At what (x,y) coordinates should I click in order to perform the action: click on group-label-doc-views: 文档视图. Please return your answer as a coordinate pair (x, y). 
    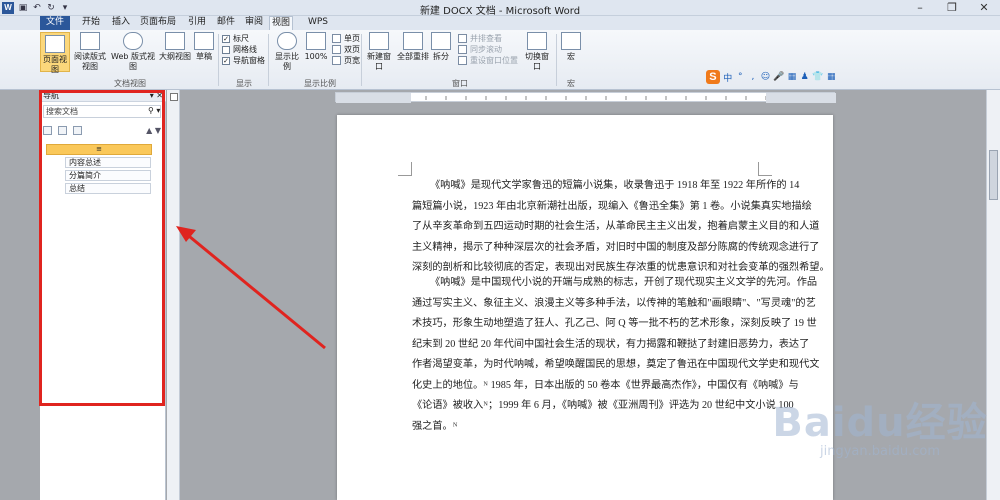
    Looking at the image, I should click on (130, 83).